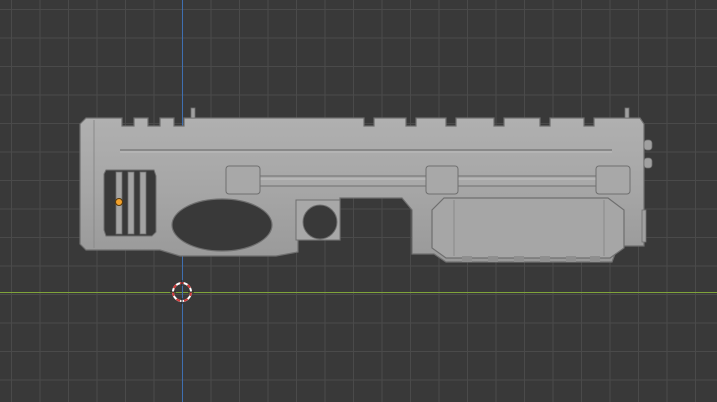 The width and height of the screenshot is (717, 402). I want to click on 3d-cursor-icon, so click(182, 292).